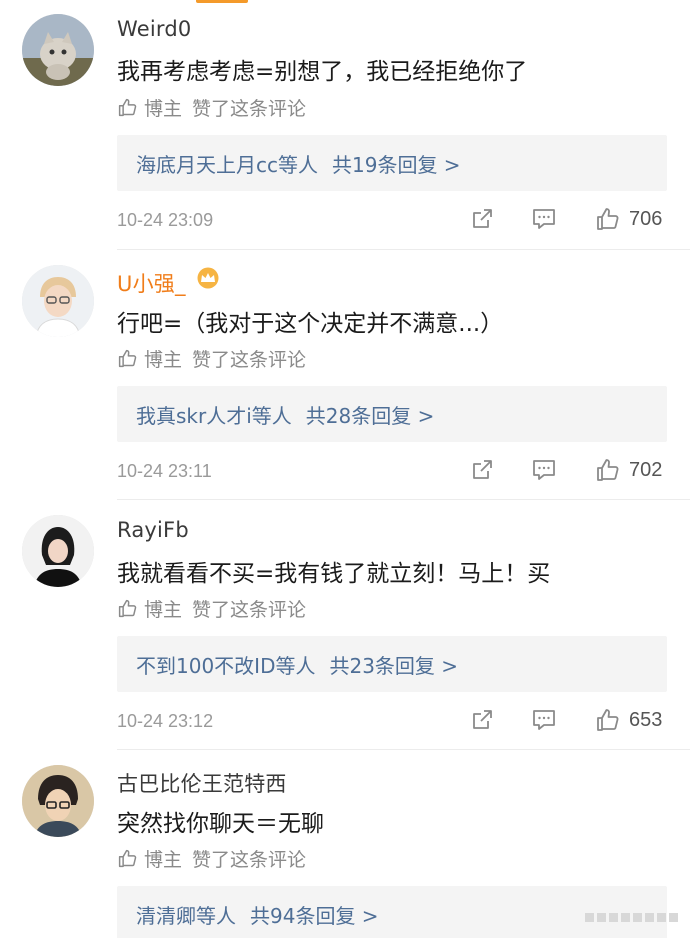 The image size is (690, 938). What do you see at coordinates (164, 471) in the screenshot?
I see `timestamp: 10-24 23:11` at bounding box center [164, 471].